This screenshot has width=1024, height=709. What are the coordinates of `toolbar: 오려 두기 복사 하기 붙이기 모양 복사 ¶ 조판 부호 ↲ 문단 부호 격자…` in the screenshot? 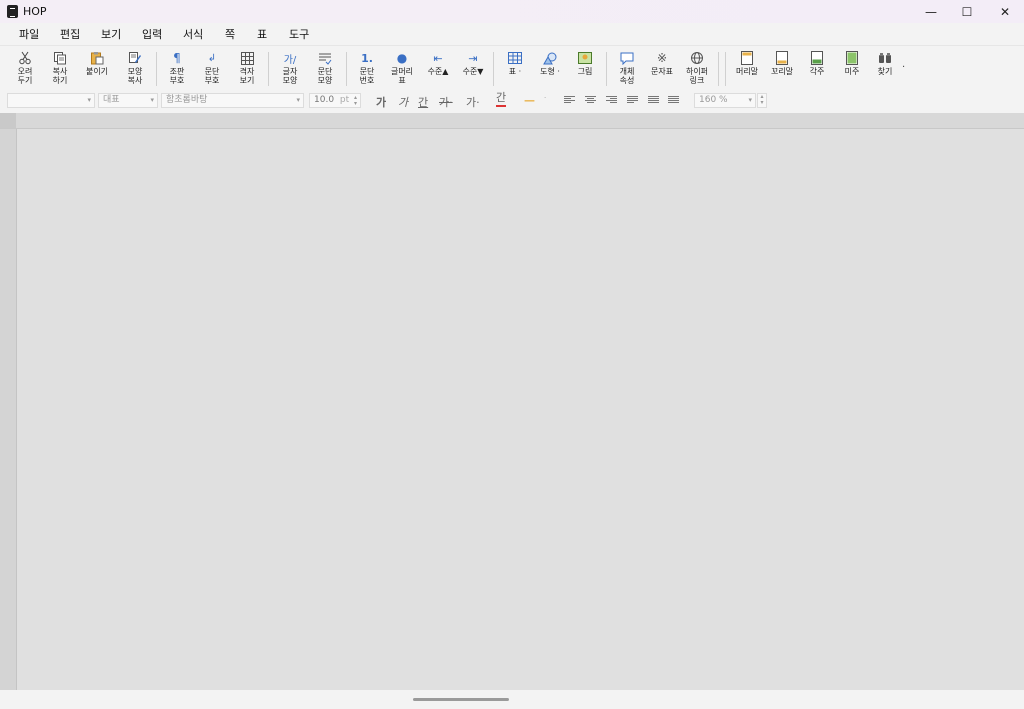 It's located at (512, 68).